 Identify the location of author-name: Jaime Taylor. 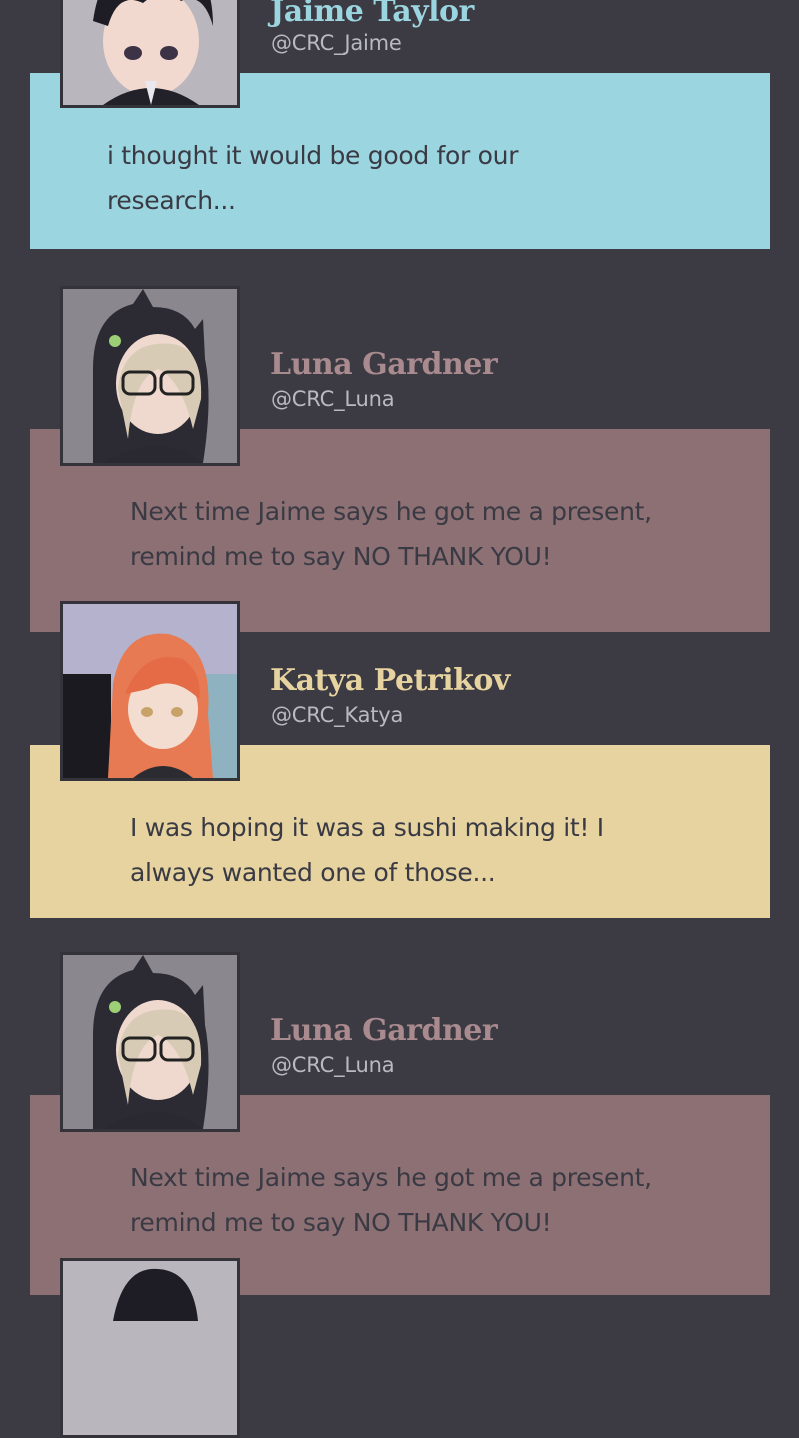
(372, 14).